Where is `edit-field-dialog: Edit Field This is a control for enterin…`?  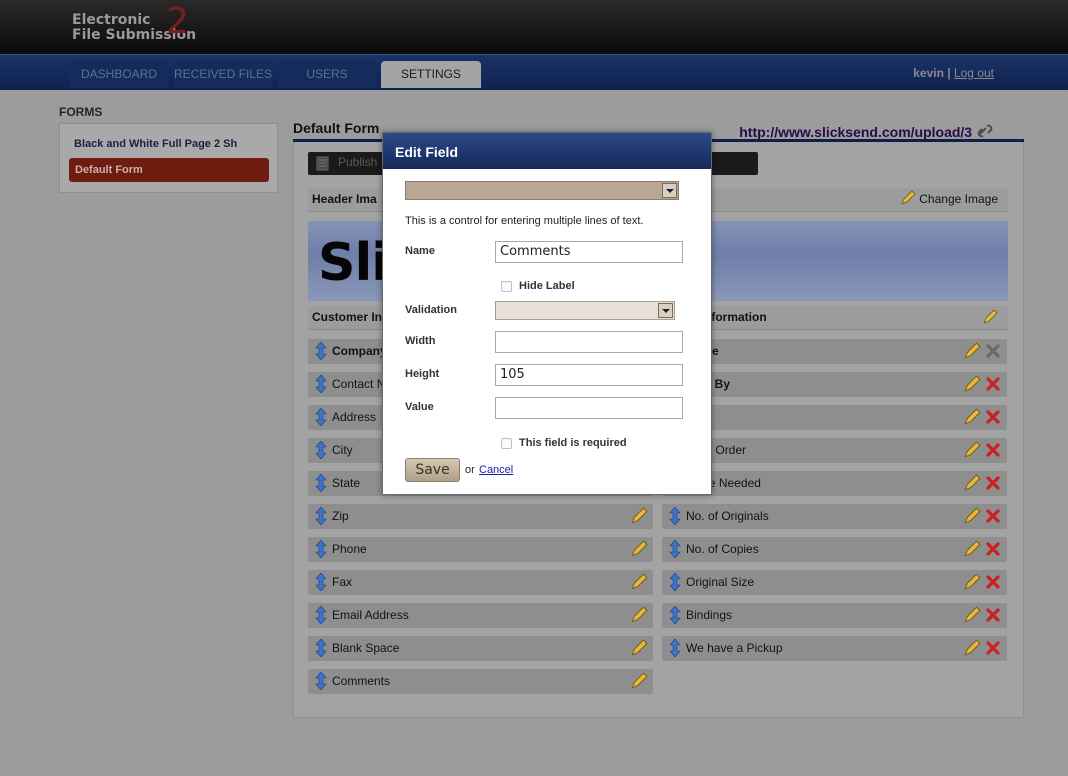
edit-field-dialog: Edit Field This is a control for enterin… is located at coordinates (547, 313).